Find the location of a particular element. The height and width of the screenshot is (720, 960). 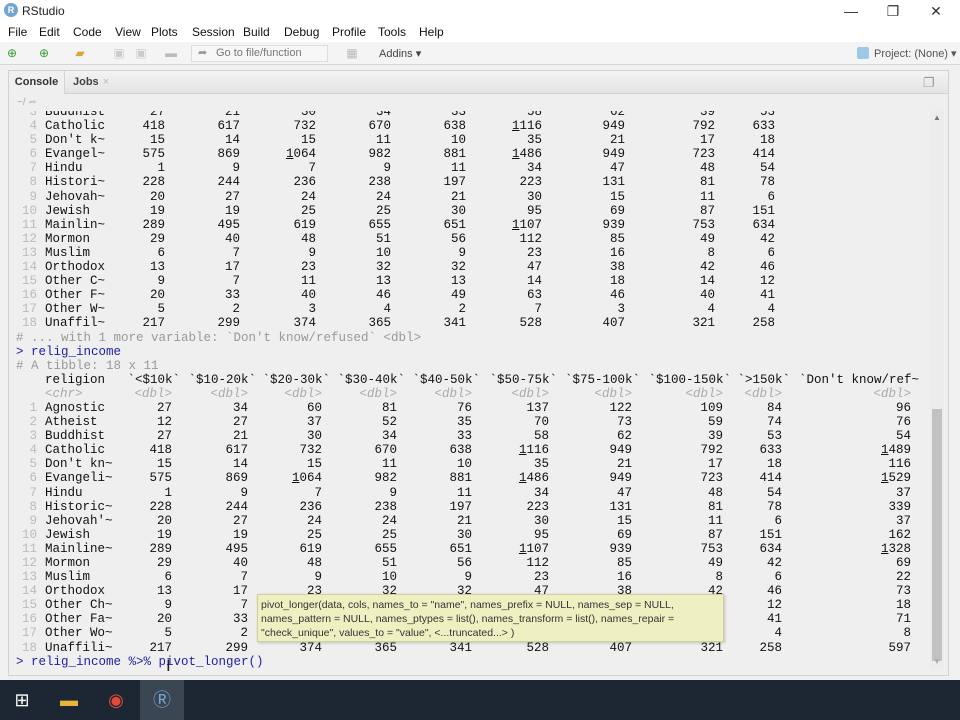

scroll-up-icon: ▲ is located at coordinates (937, 117).